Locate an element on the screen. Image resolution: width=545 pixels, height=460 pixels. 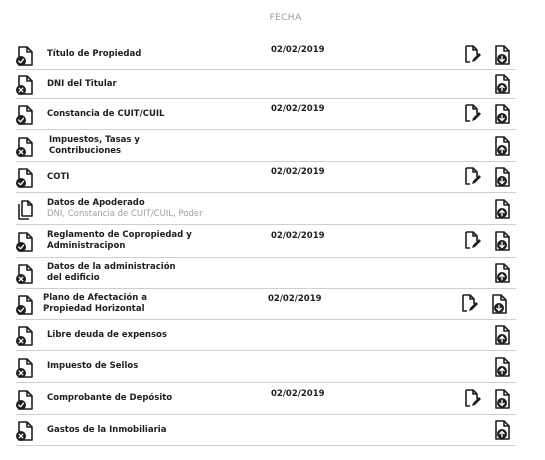
document-name: Libre deuda de expensos is located at coordinates (107, 334).